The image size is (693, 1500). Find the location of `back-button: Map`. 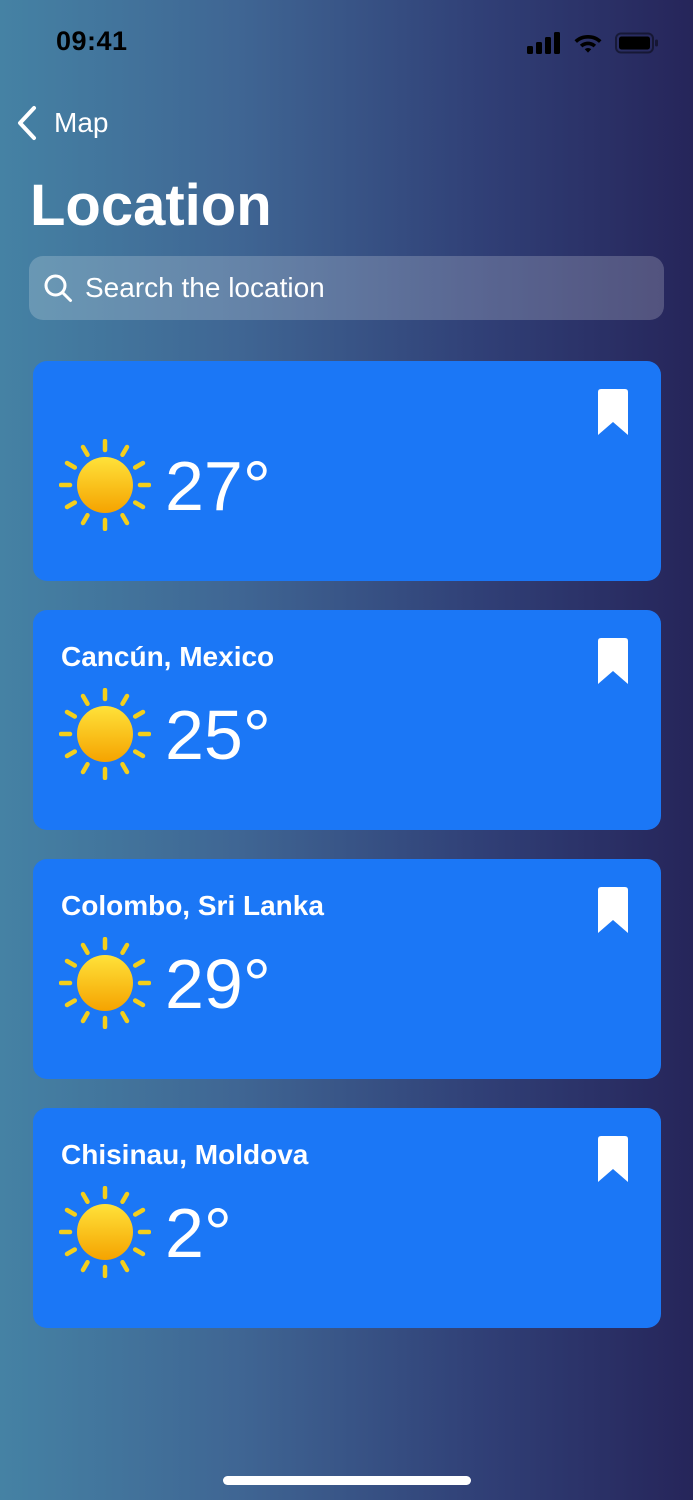

back-button: Map is located at coordinates (61, 123).